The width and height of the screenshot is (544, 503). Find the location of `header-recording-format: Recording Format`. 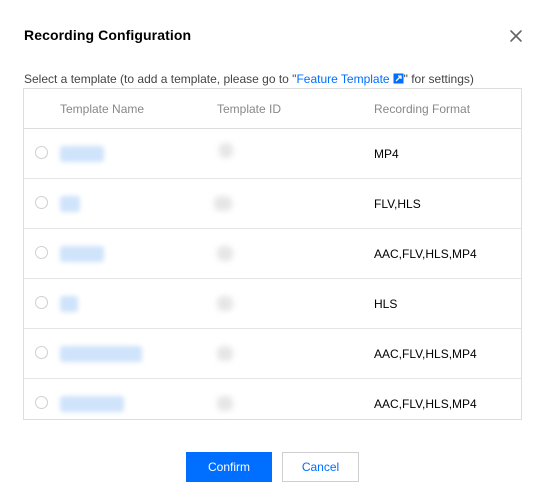

header-recording-format: Recording Format is located at coordinates (422, 109).